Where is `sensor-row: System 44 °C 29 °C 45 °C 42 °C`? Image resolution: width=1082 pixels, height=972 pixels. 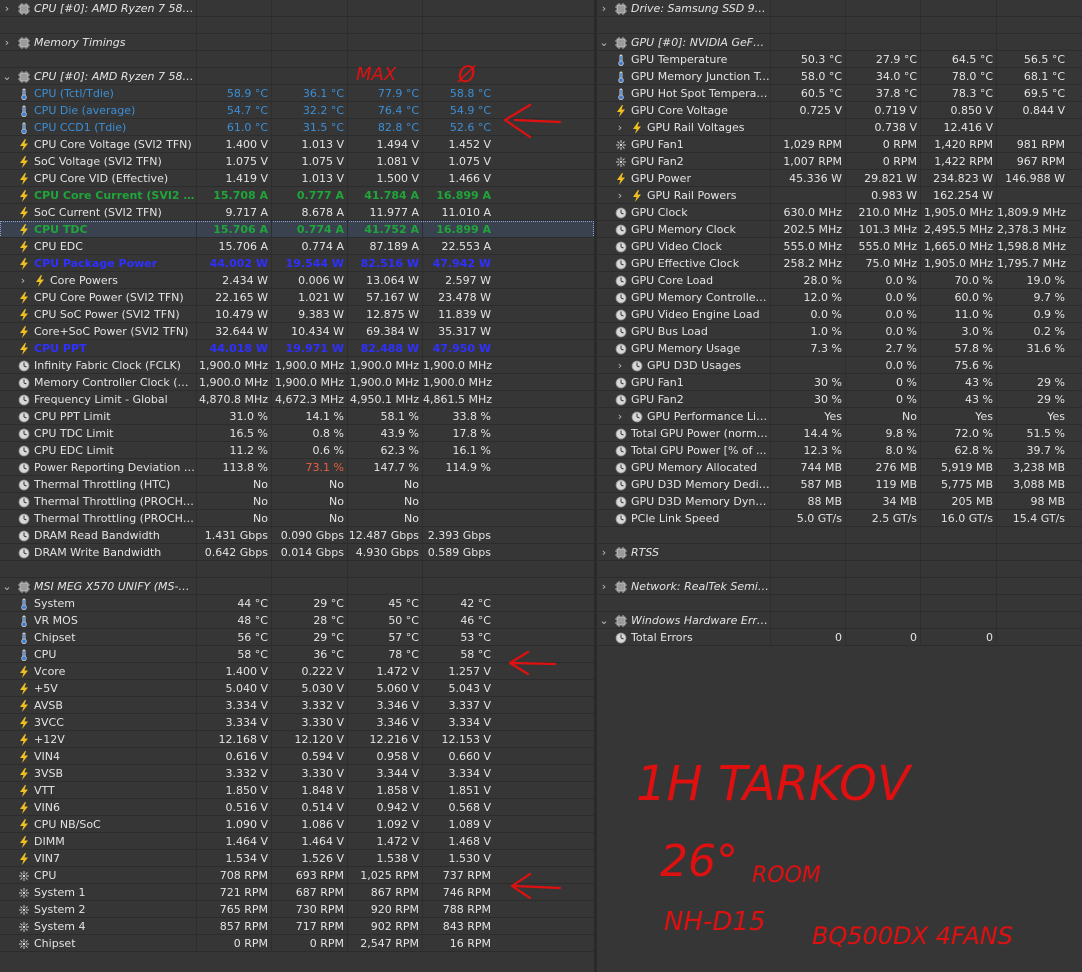
sensor-row: System 44 °C 29 °C 45 °C 42 °C is located at coordinates (297, 603).